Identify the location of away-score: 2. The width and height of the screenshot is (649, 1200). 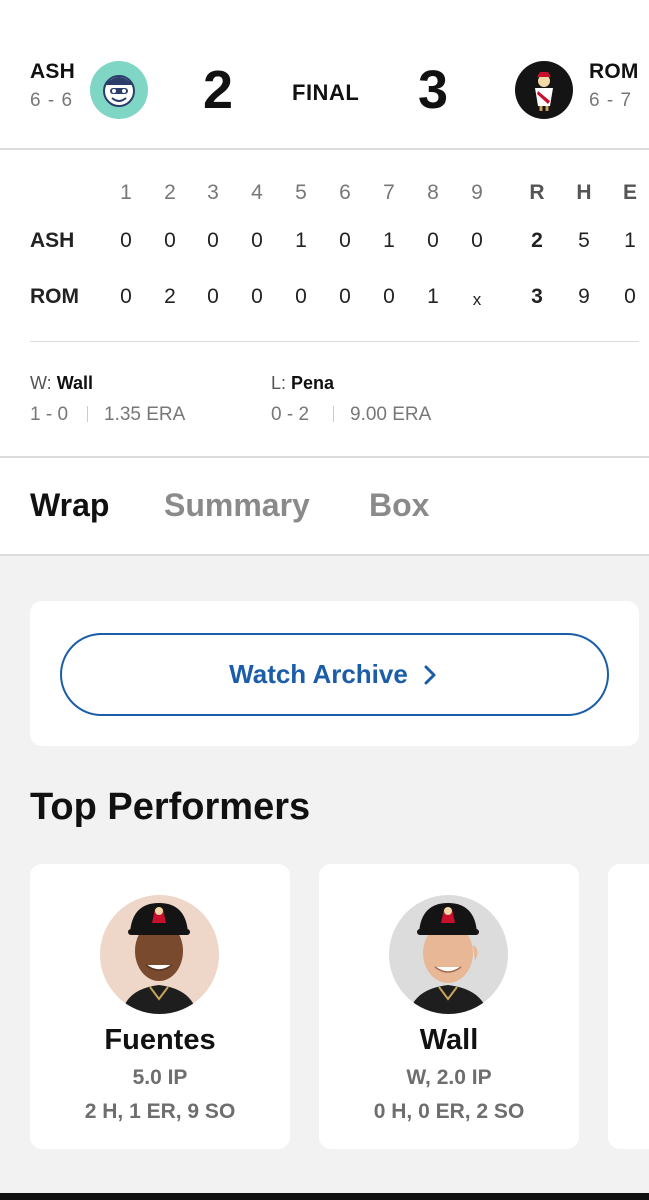
(218, 90).